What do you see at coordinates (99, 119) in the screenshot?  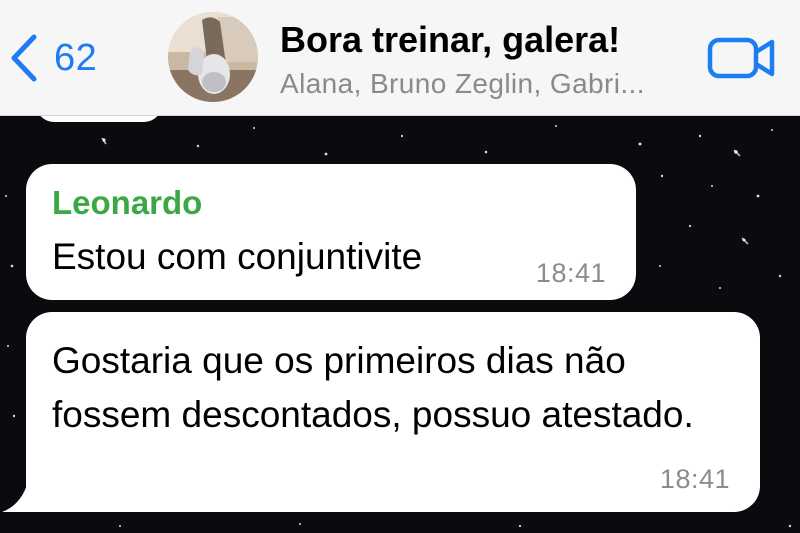 I see `previous-message-bubble` at bounding box center [99, 119].